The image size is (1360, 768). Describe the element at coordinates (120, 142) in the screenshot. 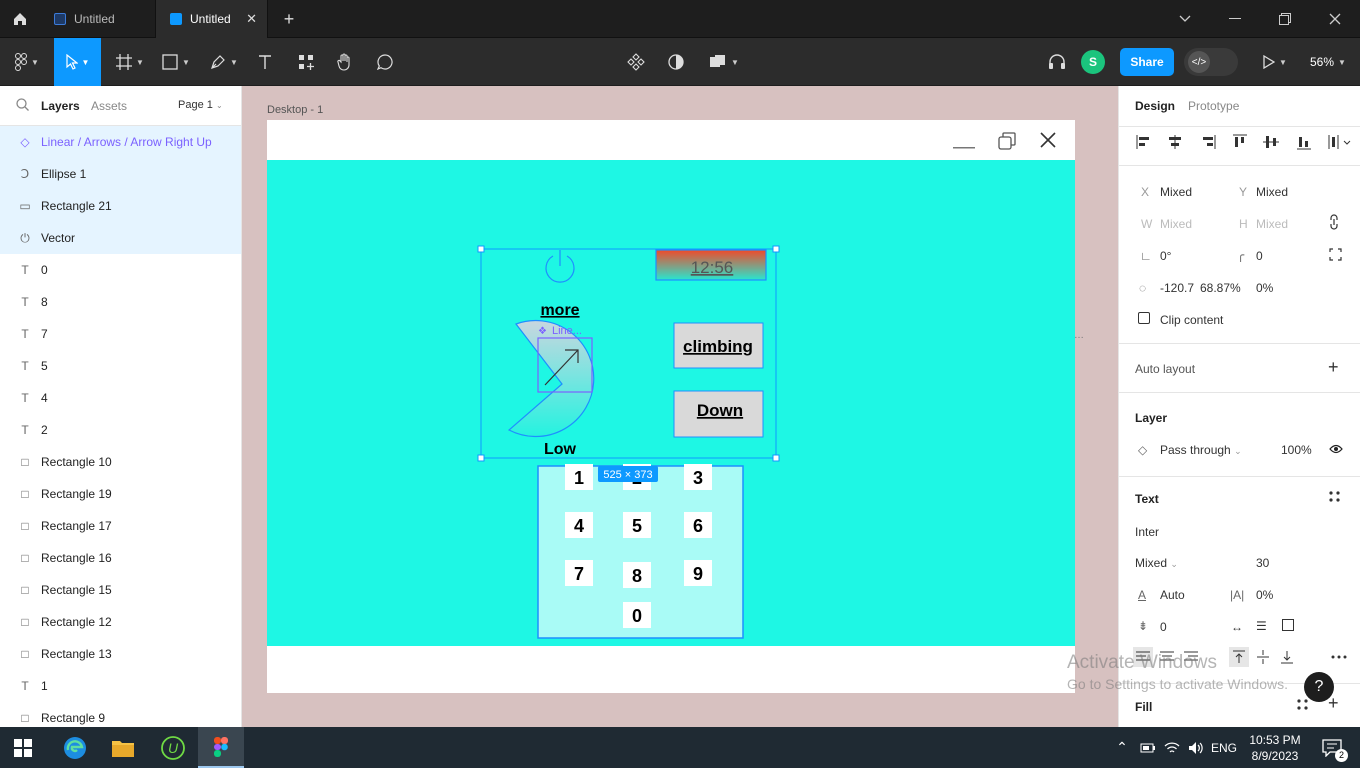

I see `layer-row: ◇ Linear / Arrows / Arrow Right Up` at that location.